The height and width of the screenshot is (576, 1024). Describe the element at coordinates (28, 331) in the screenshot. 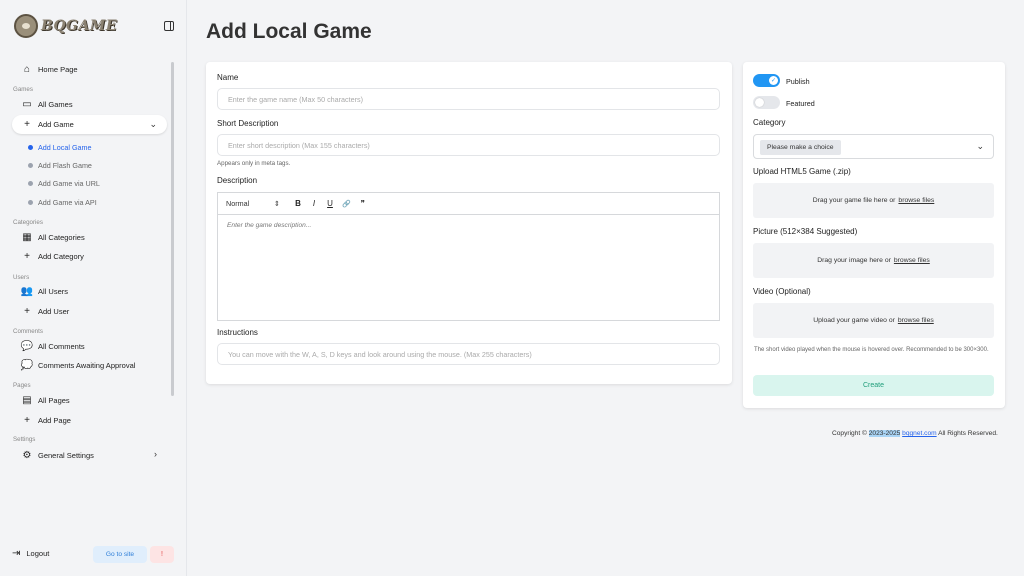

I see `section-label-comments: Comments` at that location.